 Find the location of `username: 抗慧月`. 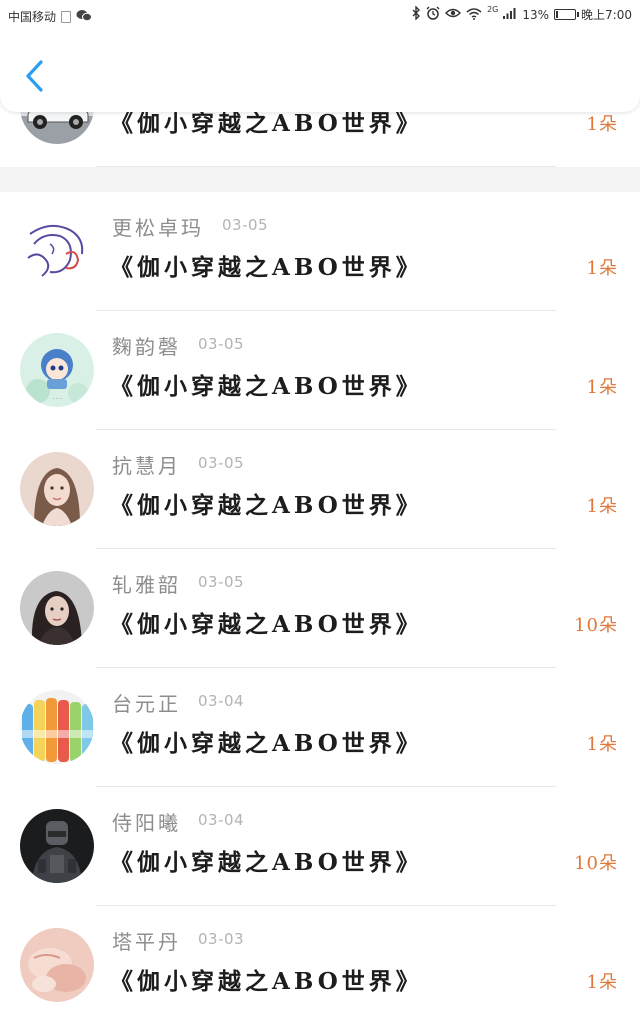

username: 抗慧月 is located at coordinates (146, 466).